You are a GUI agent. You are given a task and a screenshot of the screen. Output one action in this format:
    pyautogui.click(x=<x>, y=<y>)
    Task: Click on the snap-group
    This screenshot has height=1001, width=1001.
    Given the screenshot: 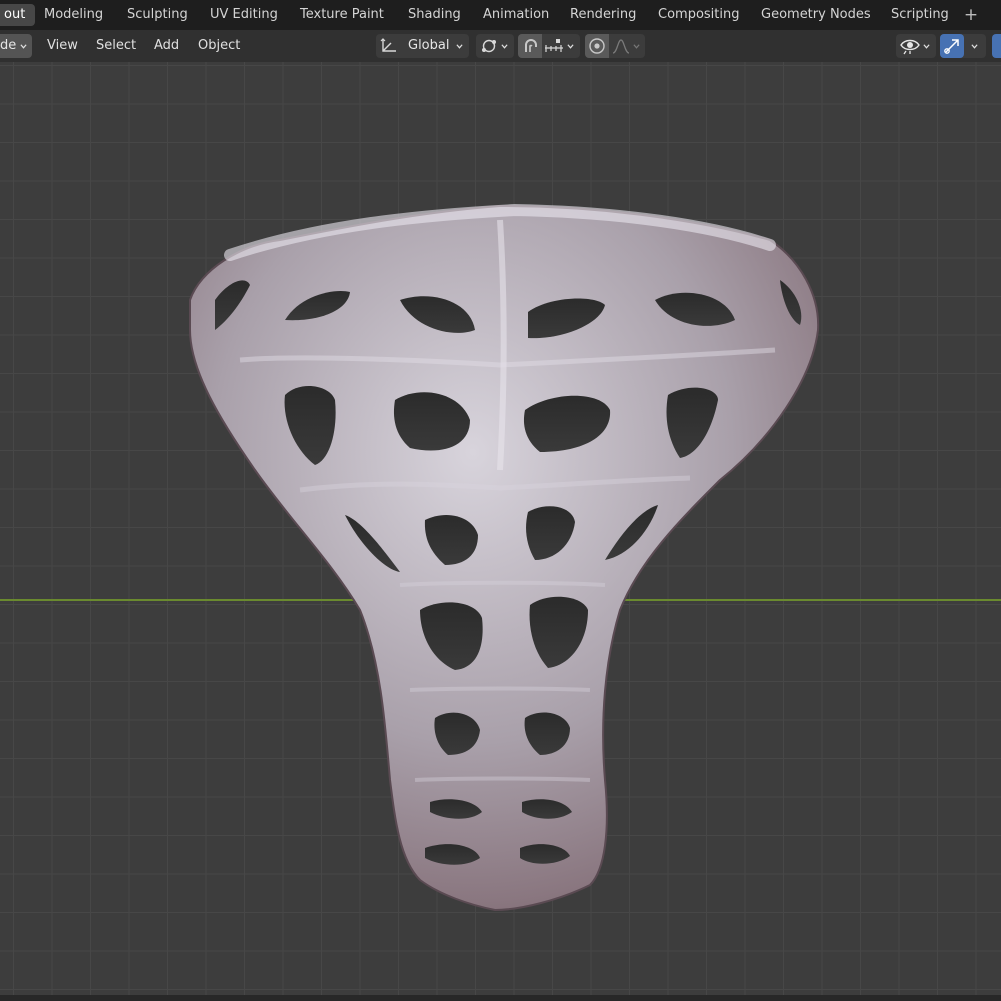 What is the action you would take?
    pyautogui.click(x=549, y=46)
    